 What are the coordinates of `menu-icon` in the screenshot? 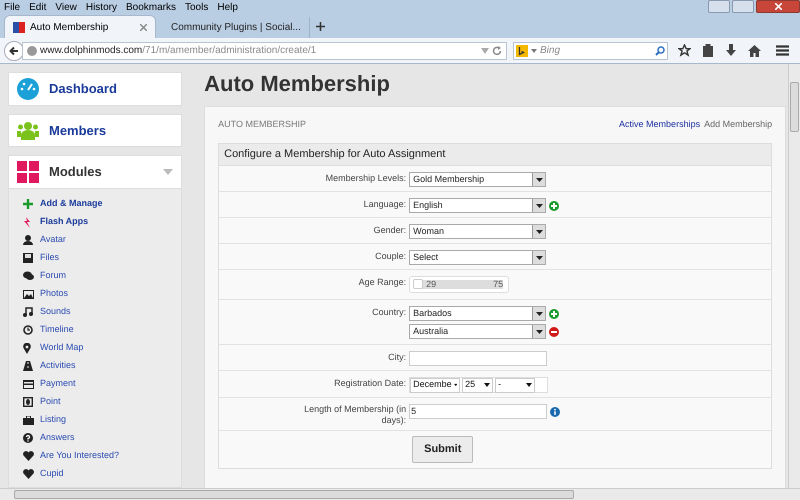 It's located at (782, 50).